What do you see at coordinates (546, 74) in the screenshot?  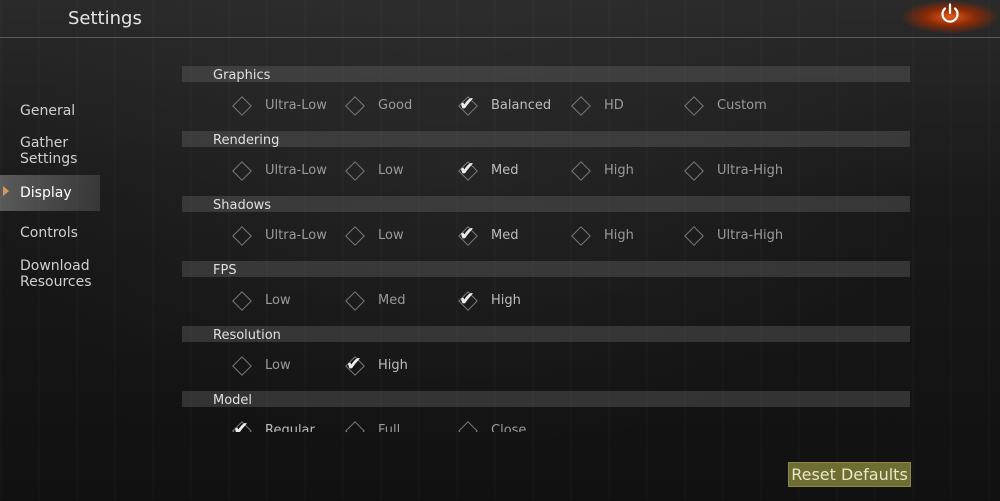 I see `section-header: Graphics` at bounding box center [546, 74].